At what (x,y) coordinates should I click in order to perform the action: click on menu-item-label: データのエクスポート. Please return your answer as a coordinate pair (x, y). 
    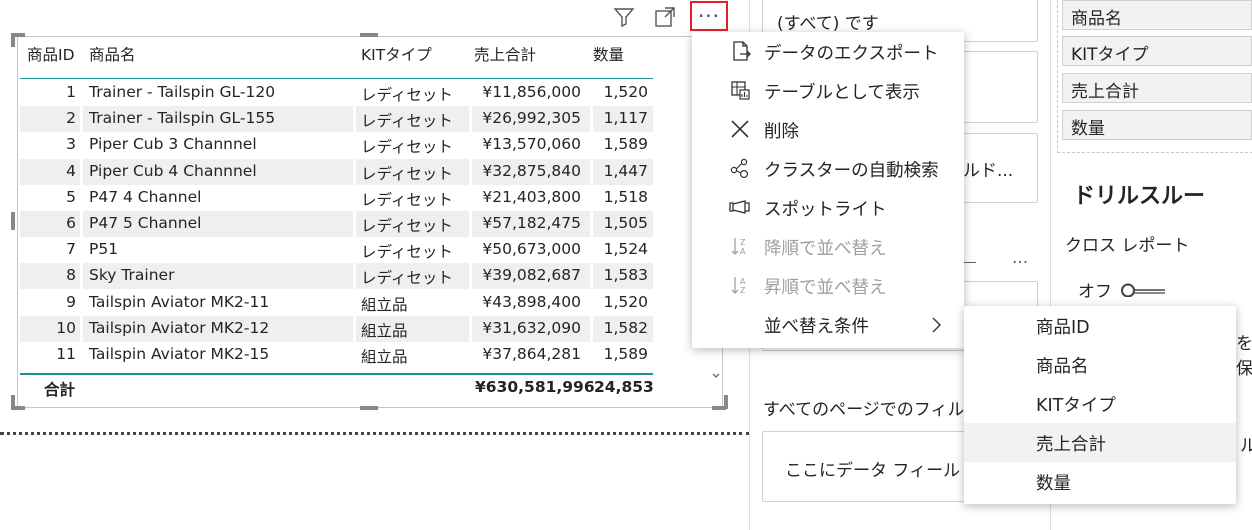
    Looking at the image, I should click on (851, 54).